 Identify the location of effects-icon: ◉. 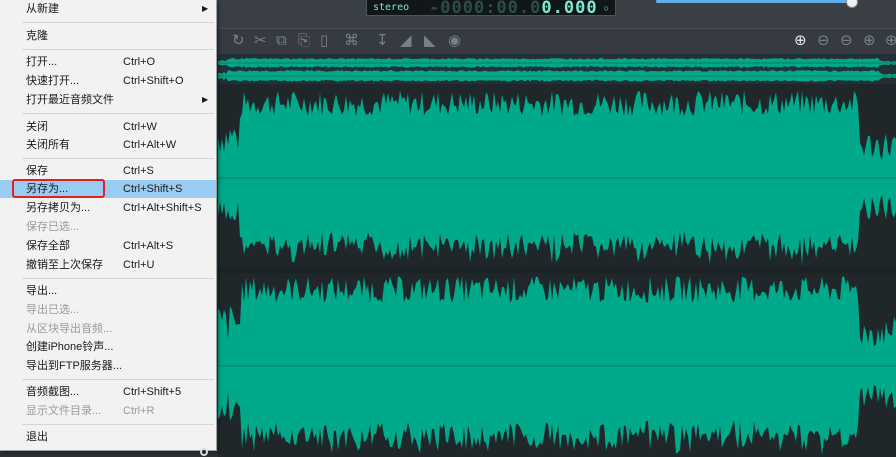
(454, 41).